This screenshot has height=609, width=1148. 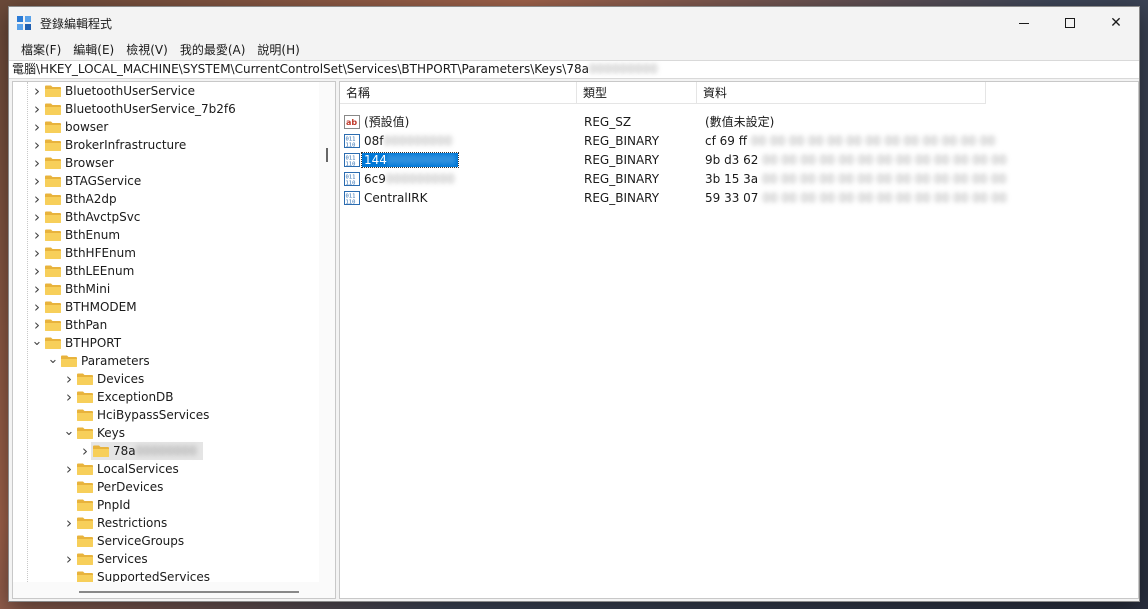 I want to click on tree-item: › Services, so click(x=166, y=559).